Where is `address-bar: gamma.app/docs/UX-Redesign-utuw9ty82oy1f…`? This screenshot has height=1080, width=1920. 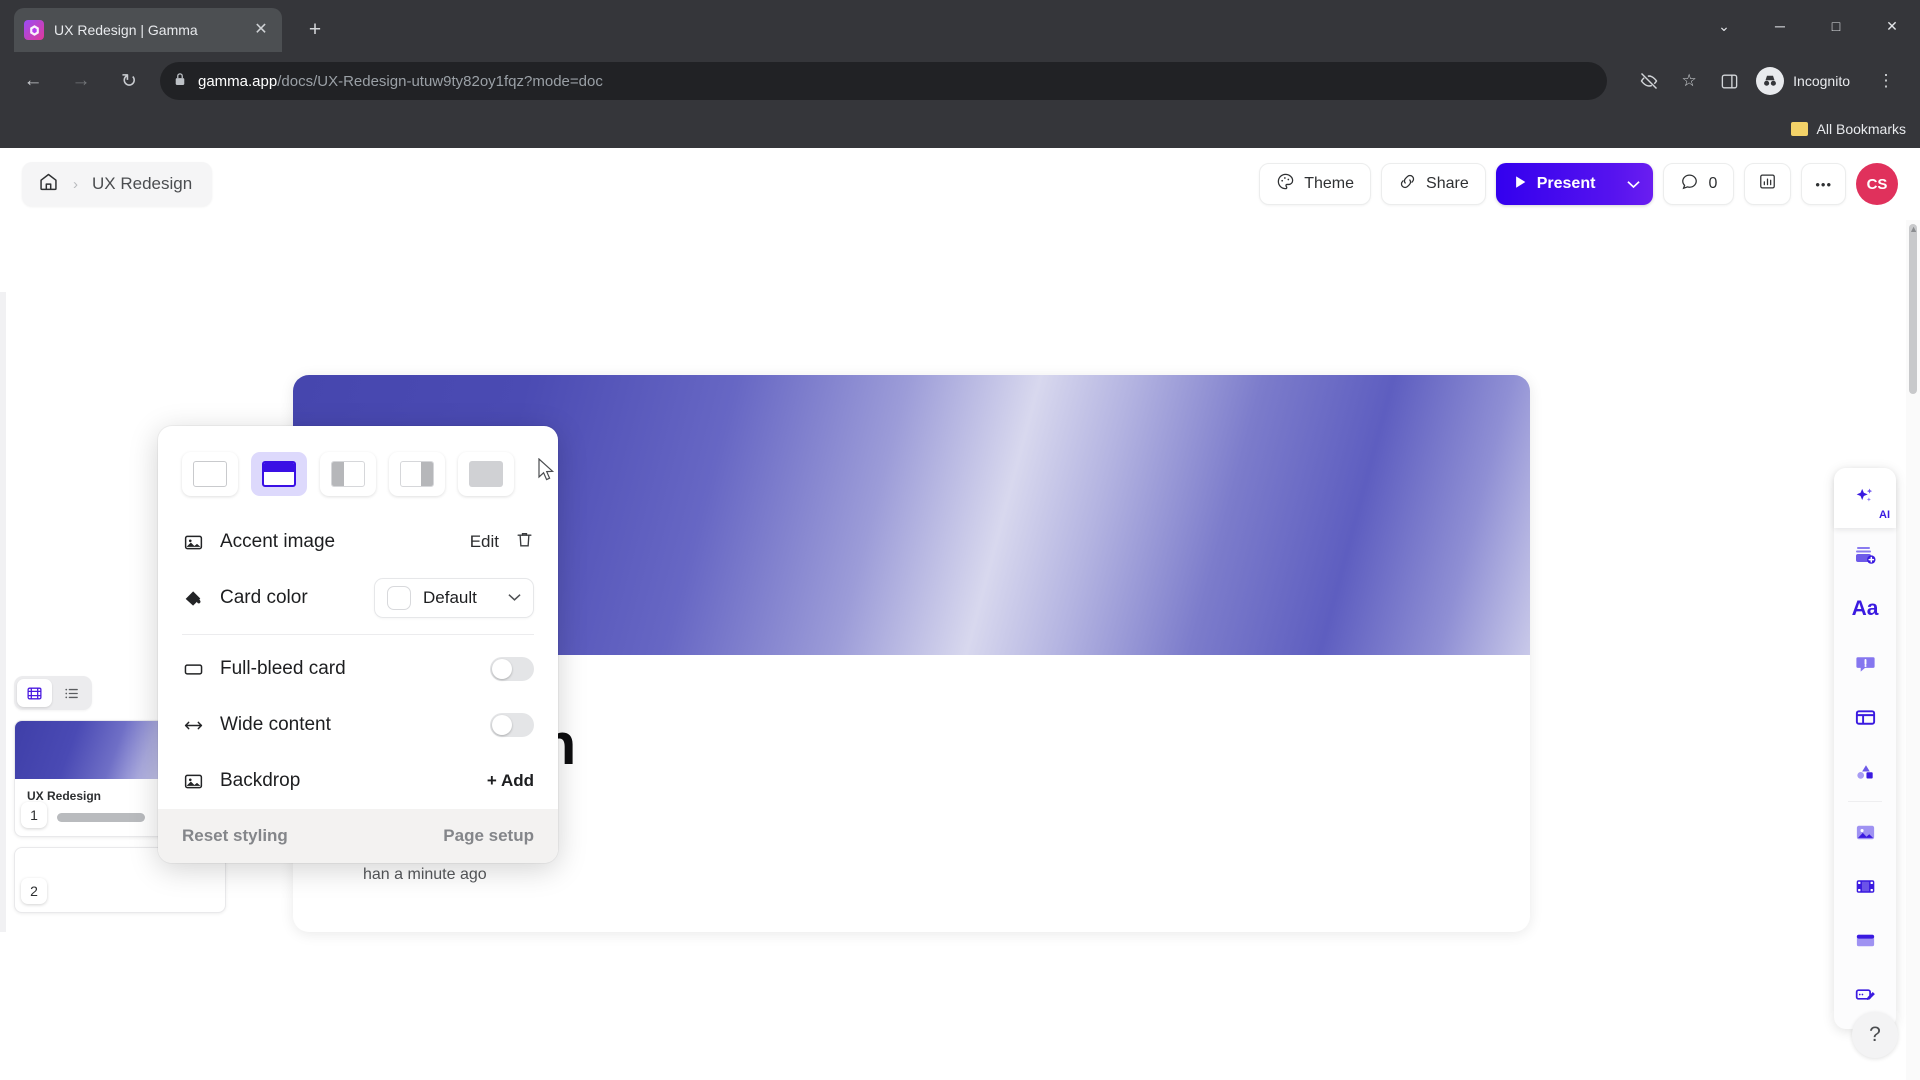
address-bar: gamma.app/docs/UX-Redesign-utuw9ty82oy1f… is located at coordinates (884, 81).